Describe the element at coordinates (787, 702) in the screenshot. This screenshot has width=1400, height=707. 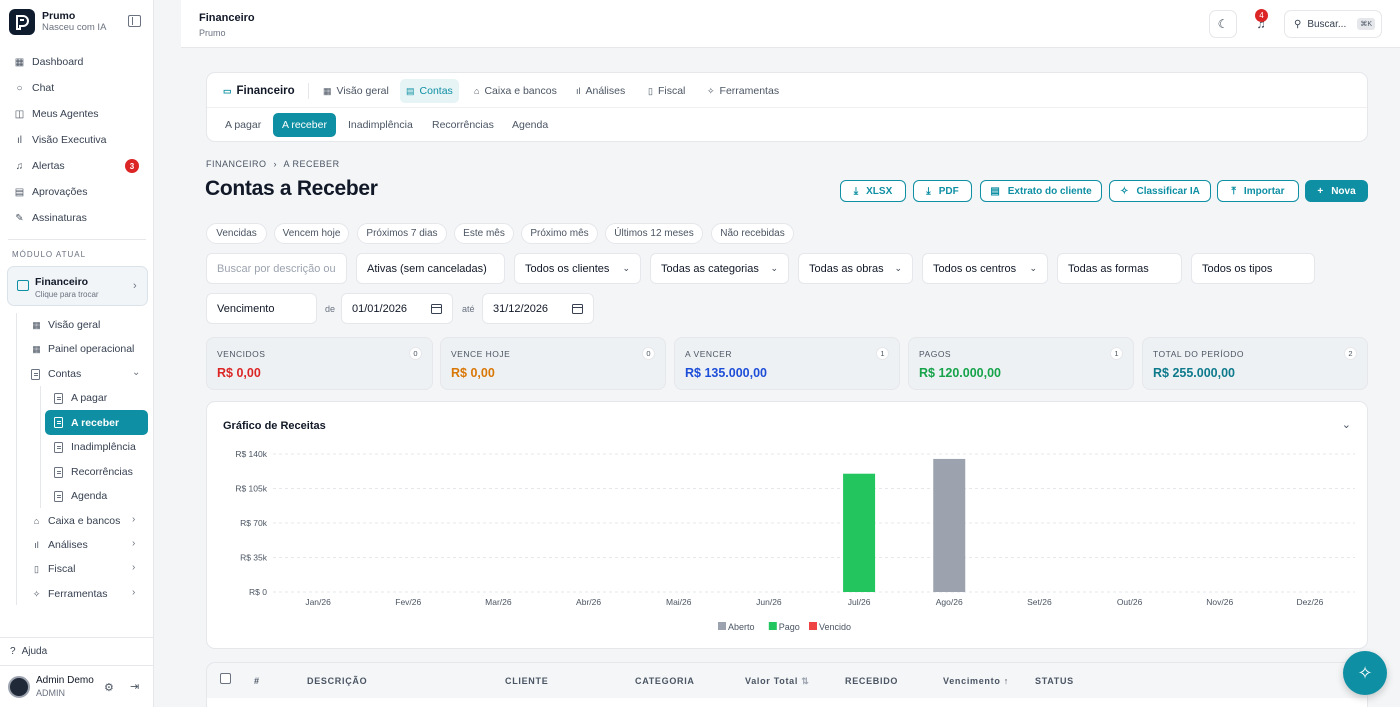
I see `table-body` at that location.